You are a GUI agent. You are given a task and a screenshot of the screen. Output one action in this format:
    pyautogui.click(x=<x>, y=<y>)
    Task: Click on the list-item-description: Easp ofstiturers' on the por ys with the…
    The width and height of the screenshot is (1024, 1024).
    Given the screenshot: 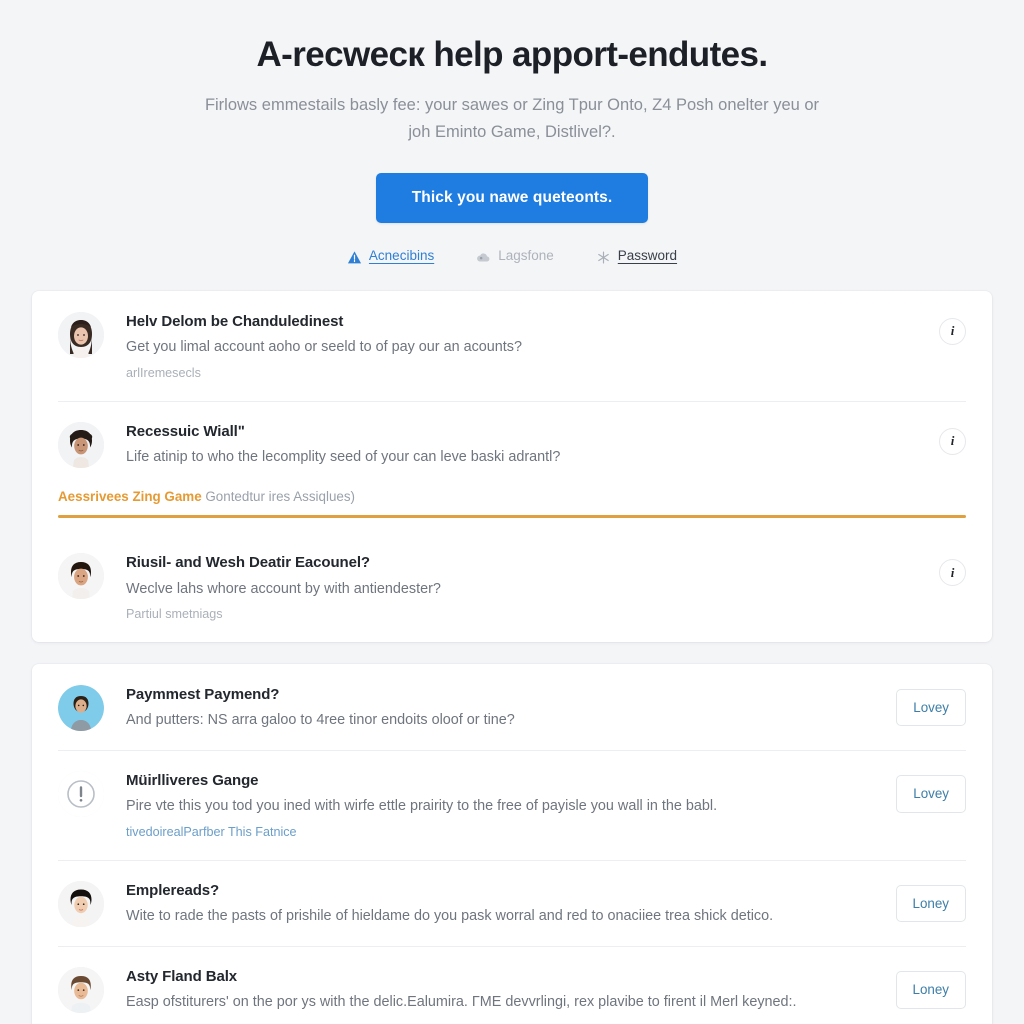 What is the action you would take?
    pyautogui.click(x=461, y=1002)
    